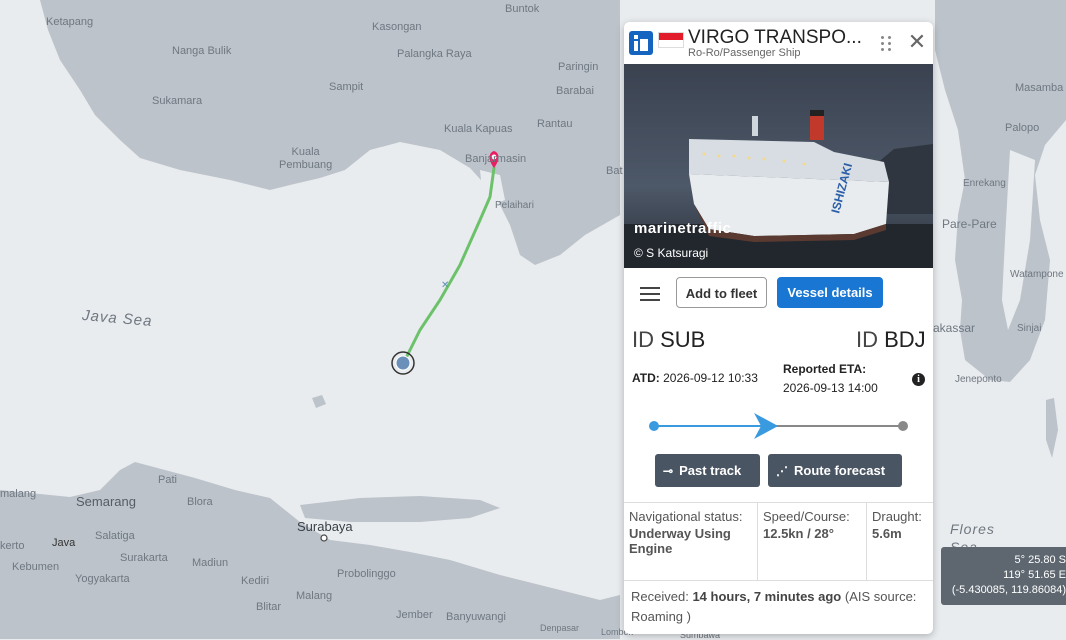 The image size is (1066, 640). What do you see at coordinates (555, 124) in the screenshot?
I see `place-rantau: Rantau` at bounding box center [555, 124].